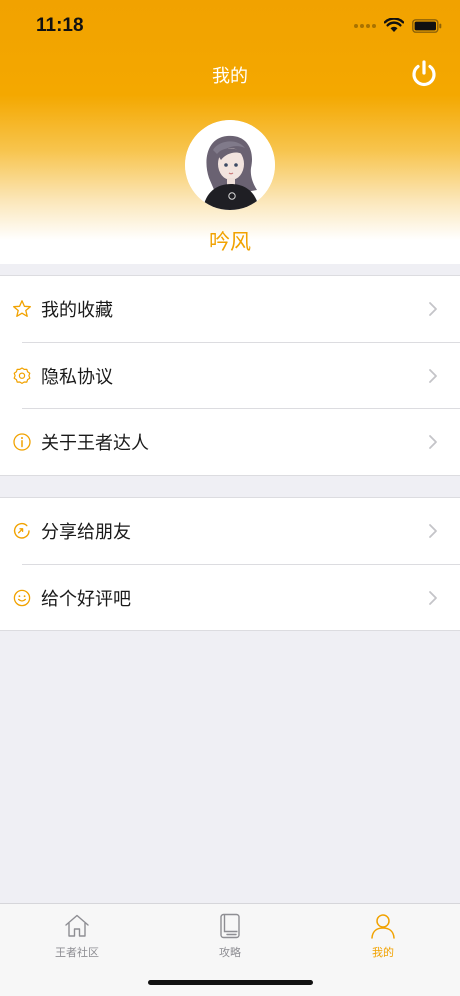  I want to click on gear-icon, so click(22, 375).